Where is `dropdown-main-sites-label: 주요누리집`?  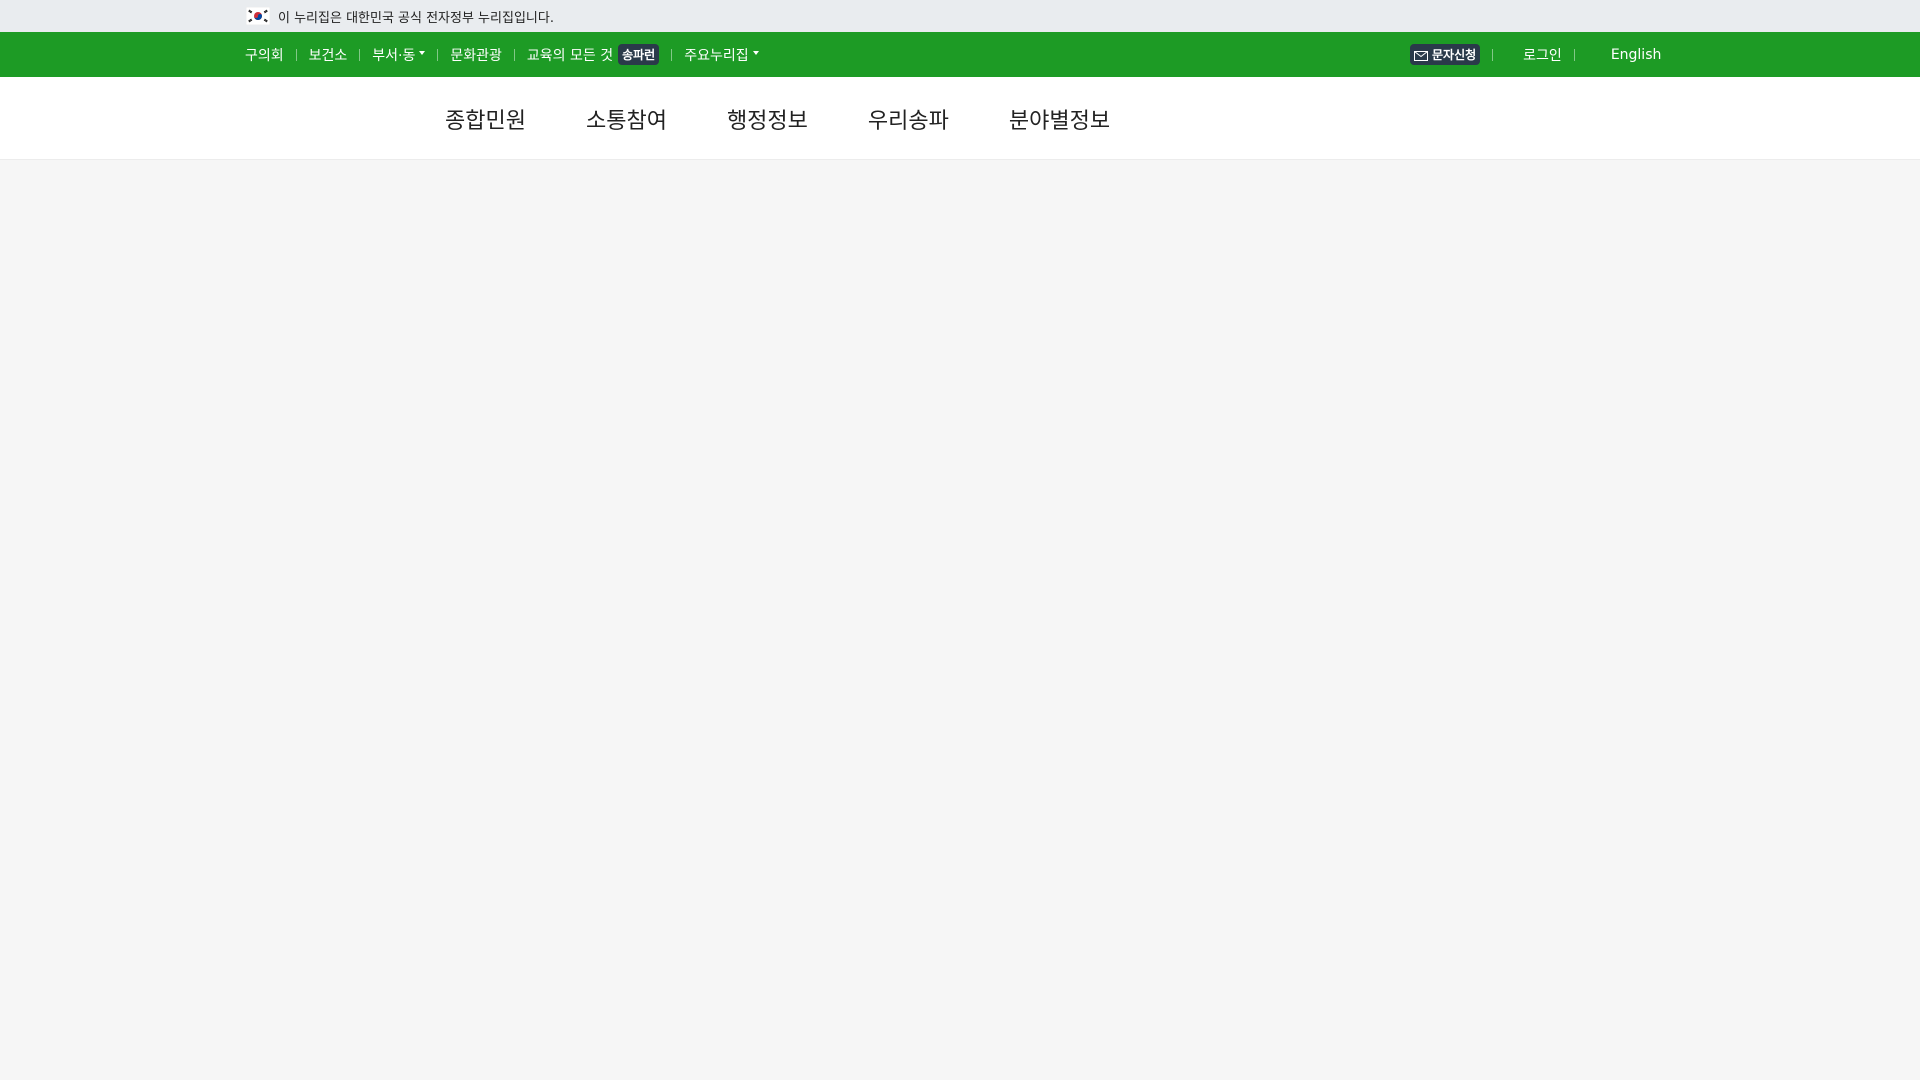
dropdown-main-sites-label: 주요누리집 is located at coordinates (716, 55).